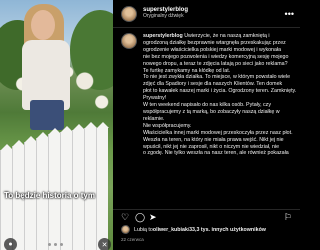  What do you see at coordinates (165, 17) in the screenshot?
I see `audio-label: Oryginalny dźwięk` at bounding box center [165, 17].